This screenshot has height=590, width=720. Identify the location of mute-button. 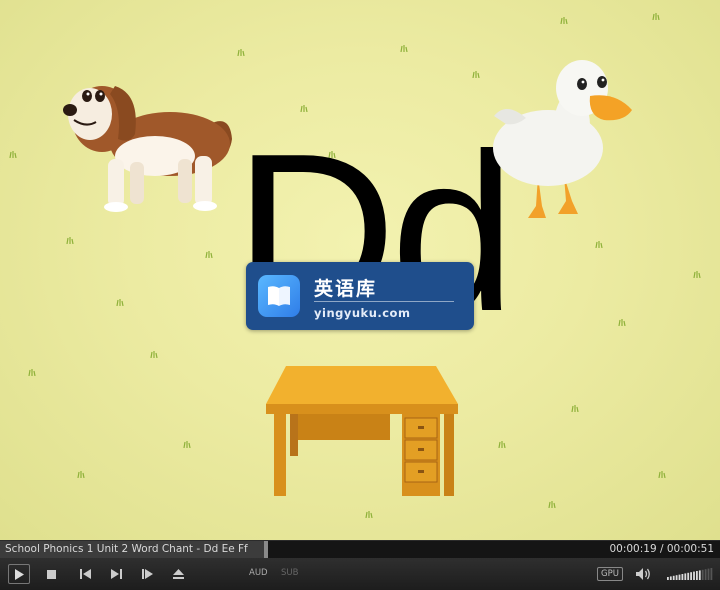
(644, 574).